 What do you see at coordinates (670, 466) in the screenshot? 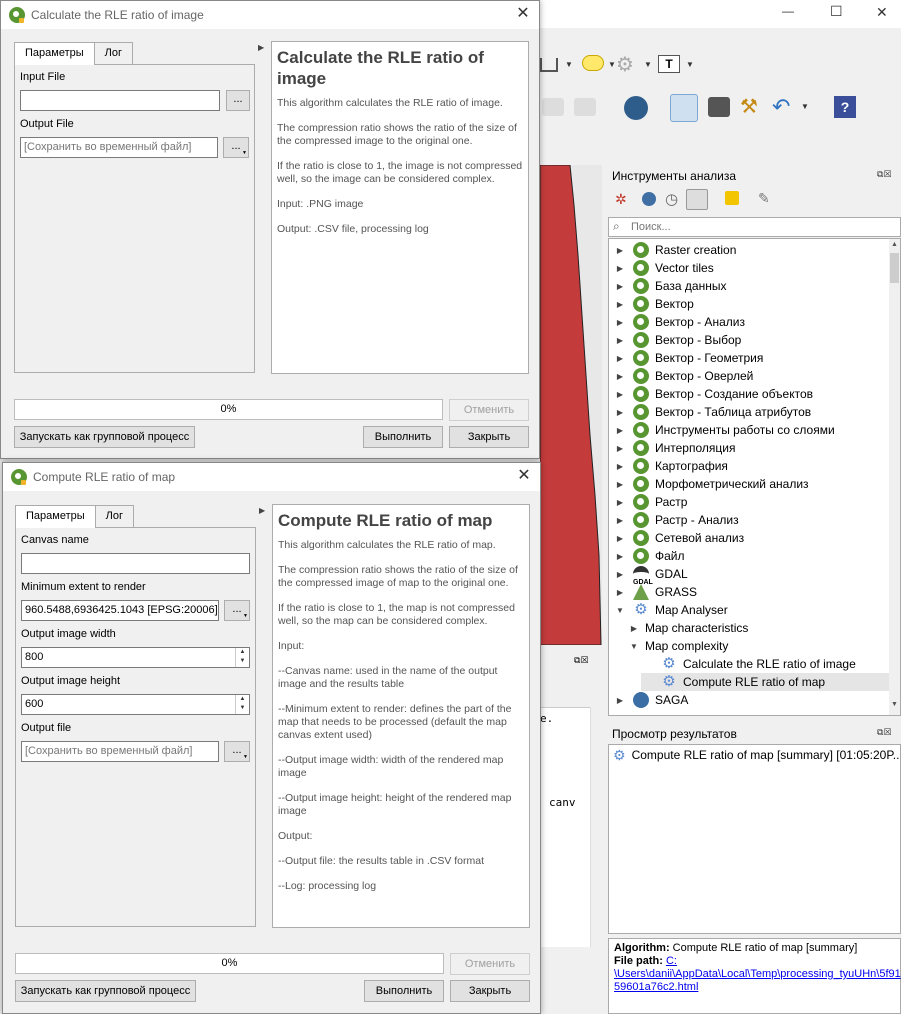
I see `tree-item: ▶ Картография` at bounding box center [670, 466].